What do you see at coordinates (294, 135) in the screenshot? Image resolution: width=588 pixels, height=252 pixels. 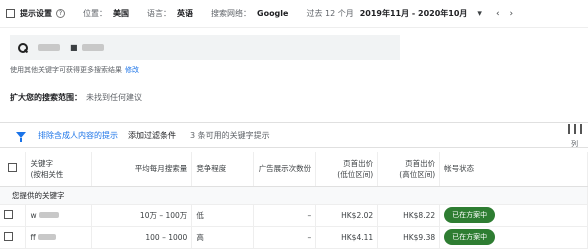 I see `filter-bar: 排除含成人内容的提示 添加过滤条件 3 条可用的关键字提示` at bounding box center [294, 135].